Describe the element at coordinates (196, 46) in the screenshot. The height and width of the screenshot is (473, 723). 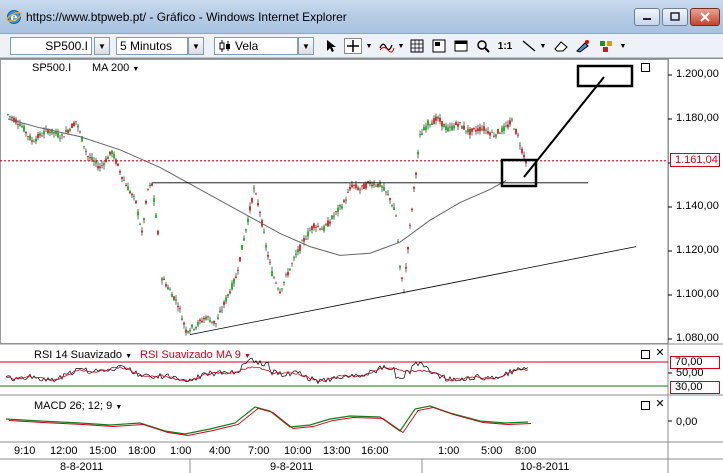
I see `interval-dropdown-button: ▼` at that location.